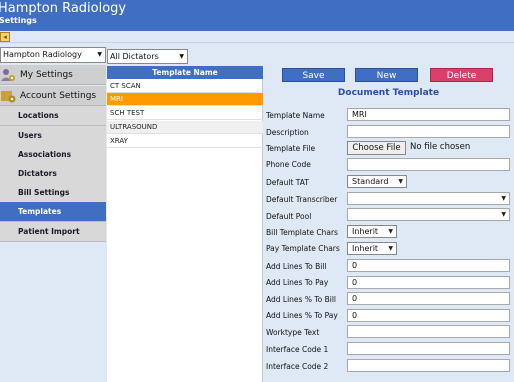 The image size is (514, 382). Describe the element at coordinates (257, 37) in the screenshot. I see `toolbar: ◂` at that location.